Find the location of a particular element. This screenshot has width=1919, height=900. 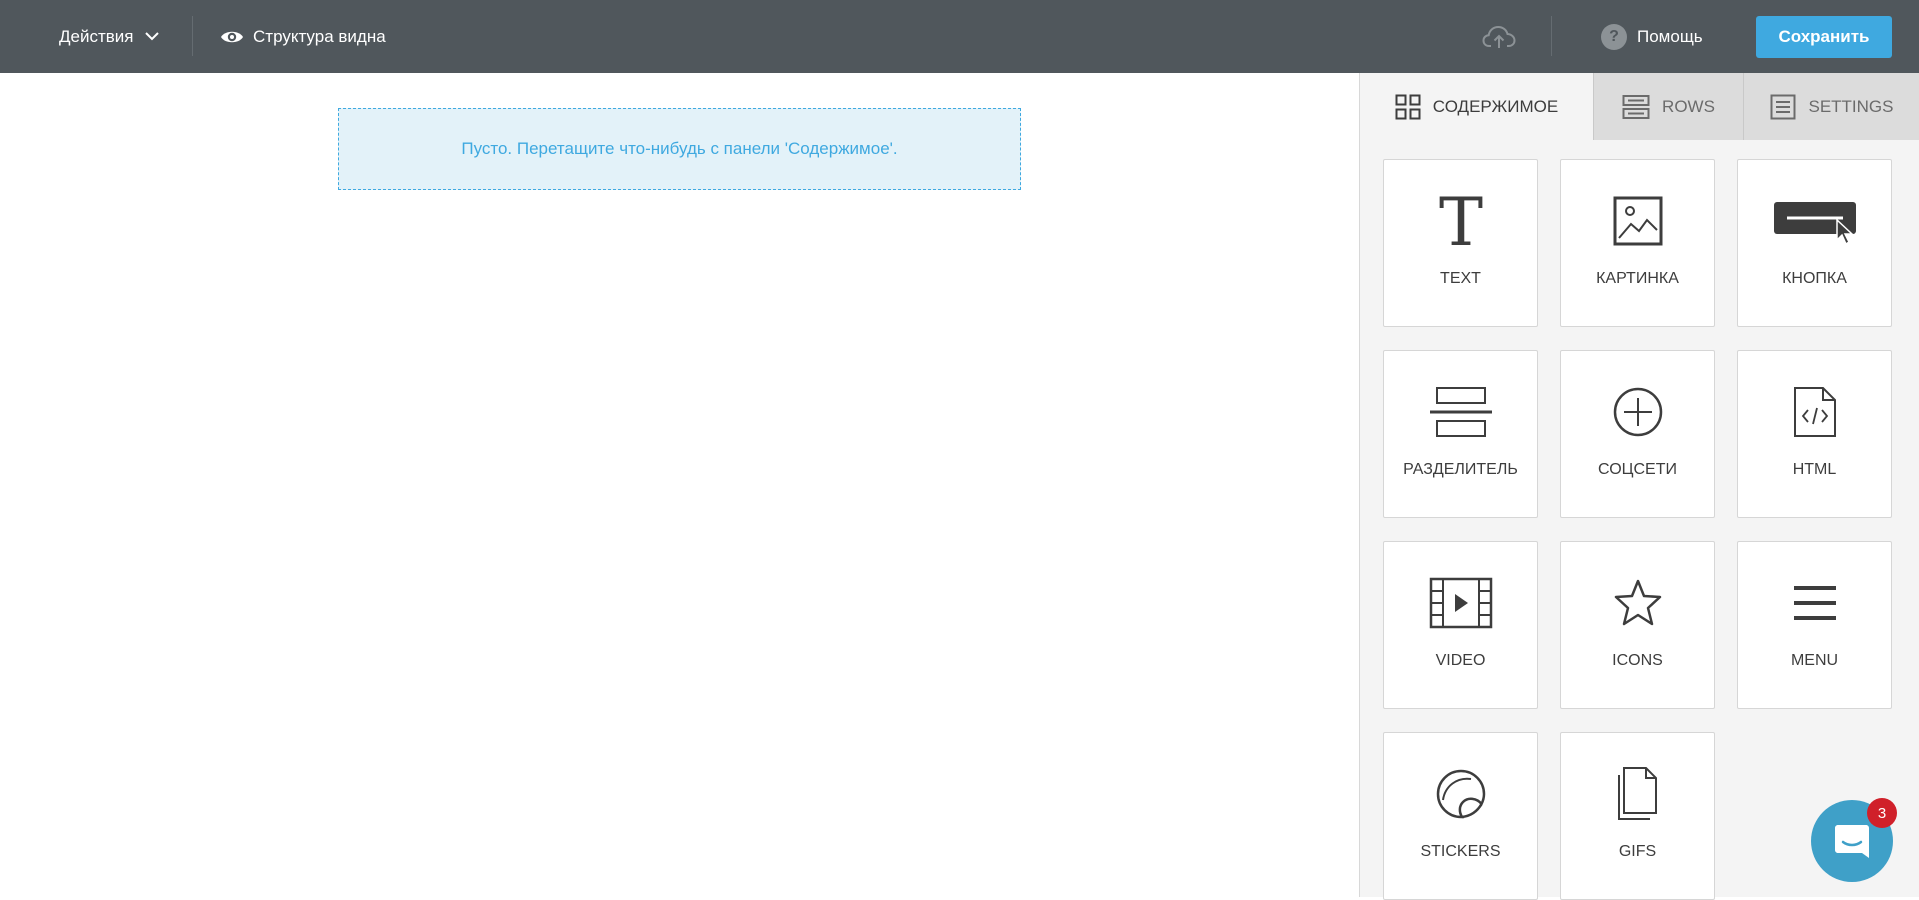

gif-file-icon is located at coordinates (1637, 794).